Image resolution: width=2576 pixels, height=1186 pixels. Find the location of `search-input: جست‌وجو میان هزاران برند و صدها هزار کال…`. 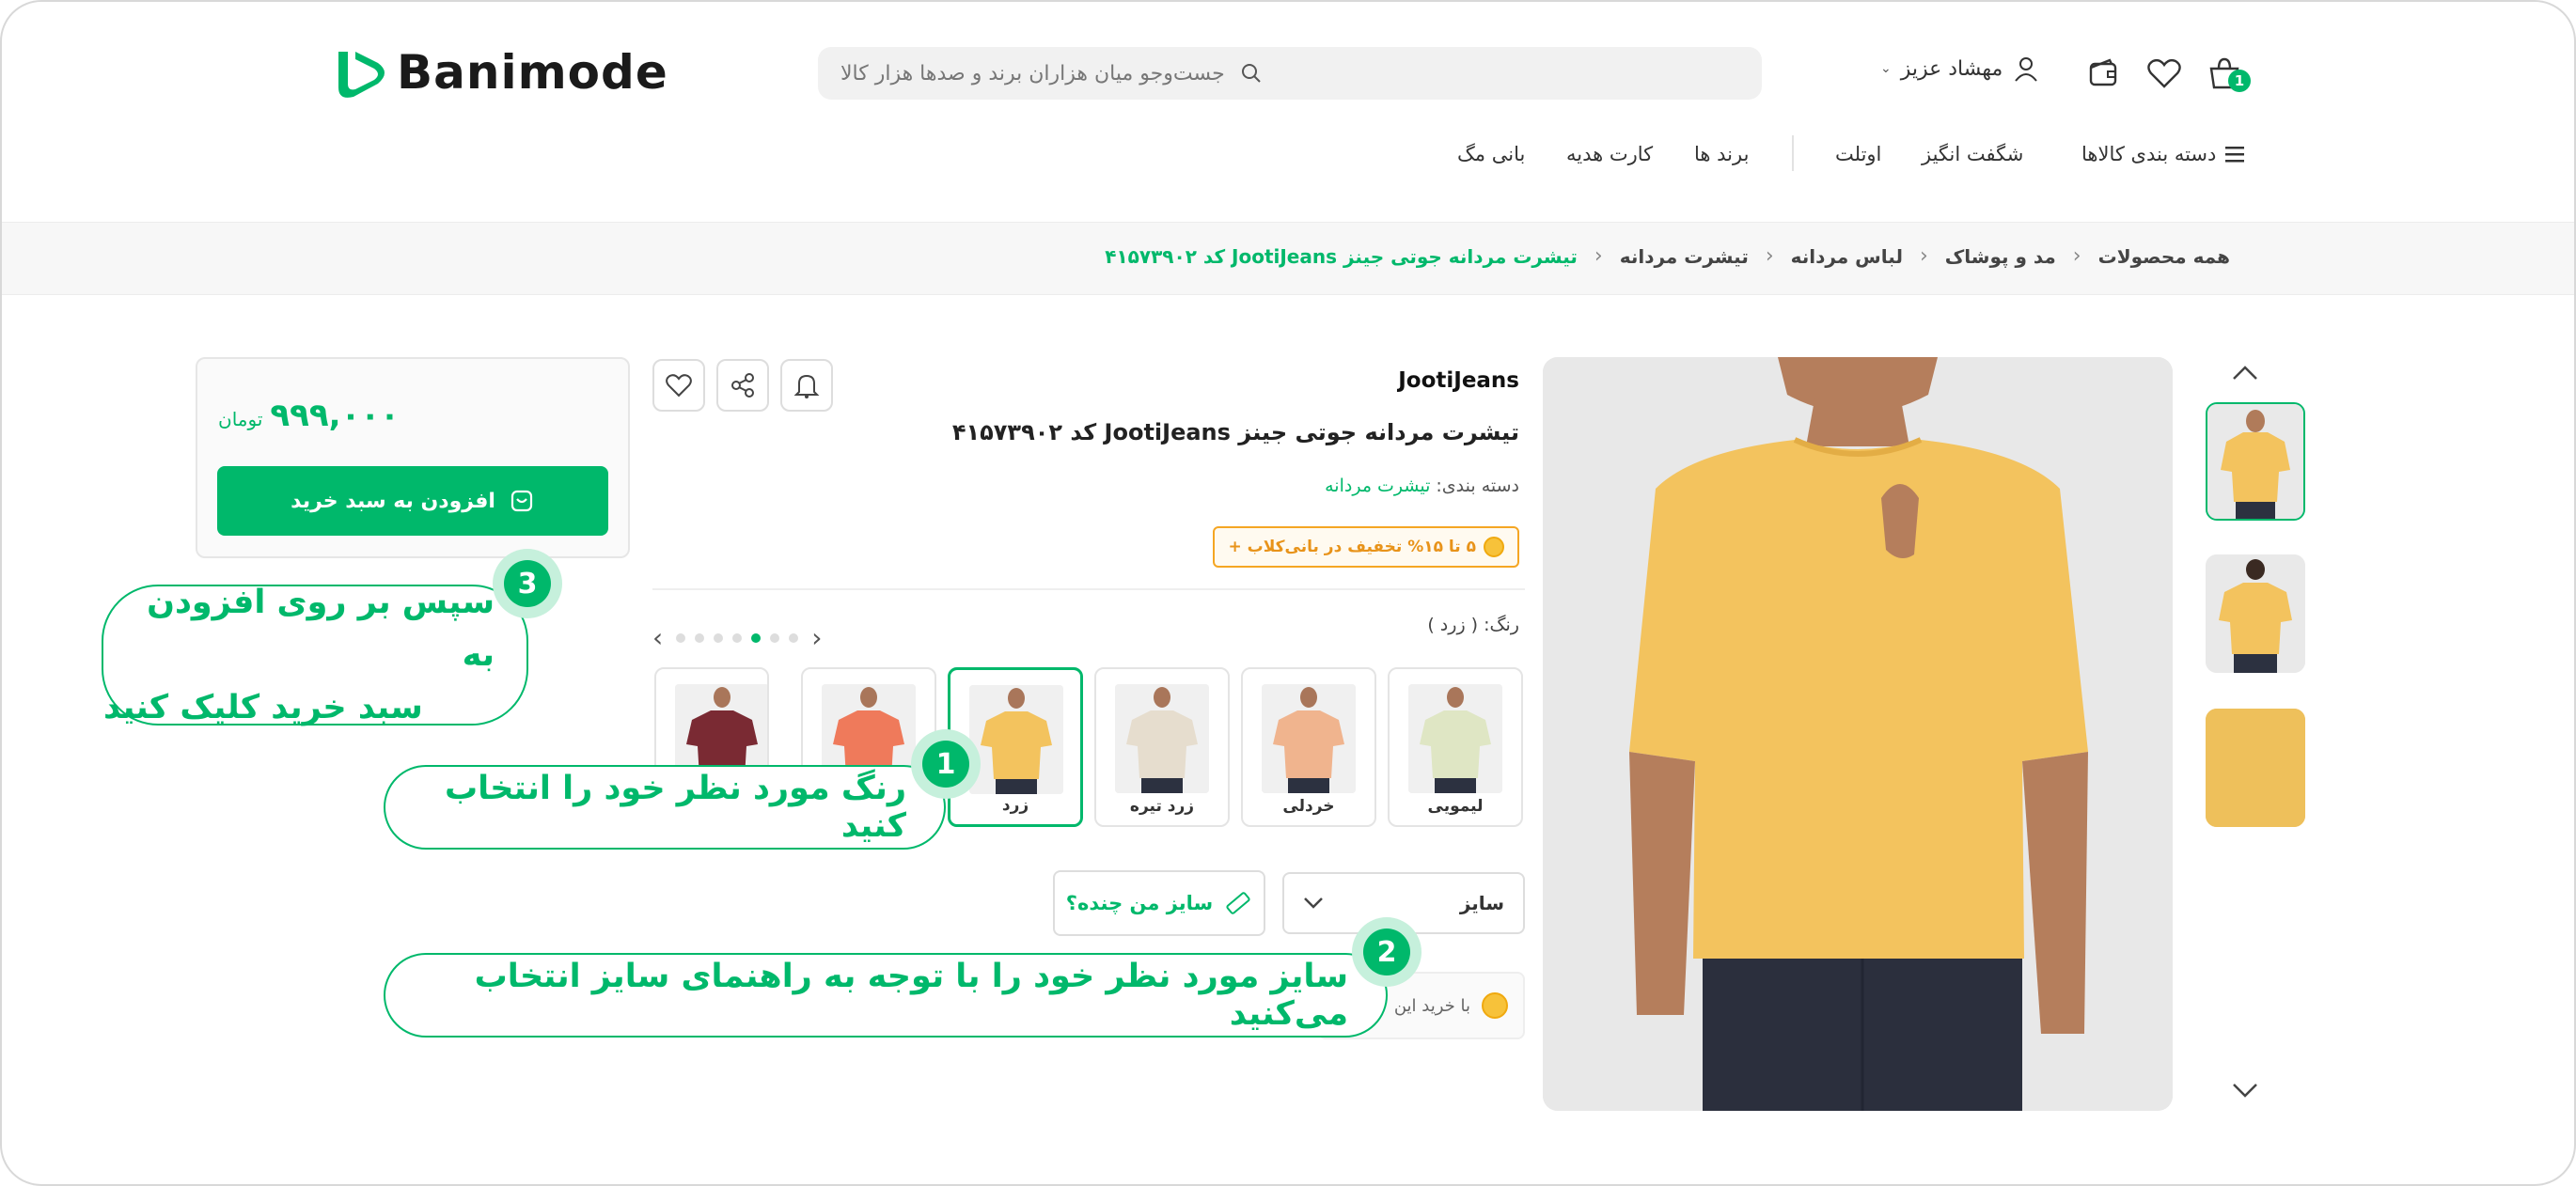

search-input: جست‌وجو میان هزاران برند و صدها هزار کال… is located at coordinates (1290, 73).